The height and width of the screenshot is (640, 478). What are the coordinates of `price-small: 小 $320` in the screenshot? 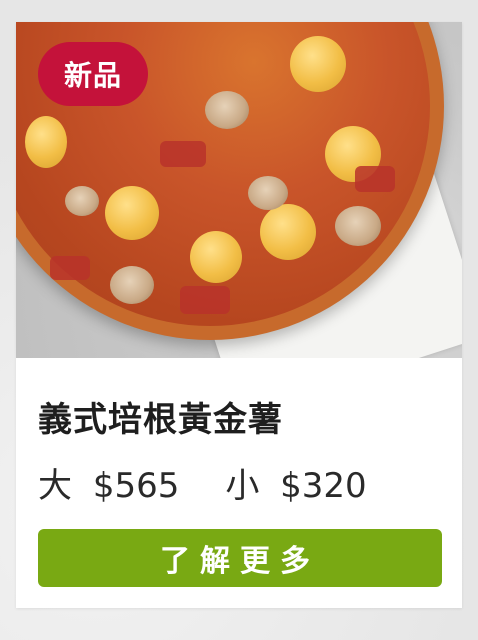 It's located at (295, 482).